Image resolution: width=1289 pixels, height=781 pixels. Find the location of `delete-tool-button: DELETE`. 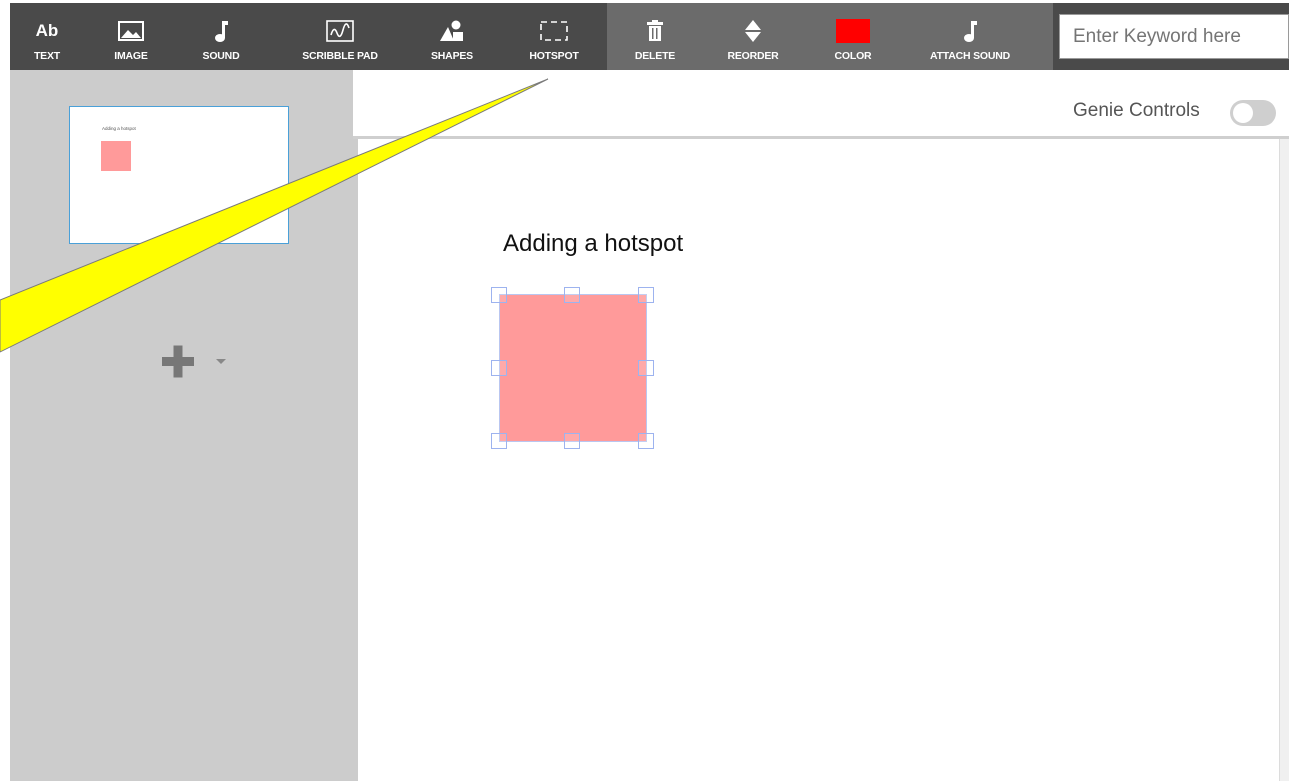

delete-tool-button: DELETE is located at coordinates (655, 36).